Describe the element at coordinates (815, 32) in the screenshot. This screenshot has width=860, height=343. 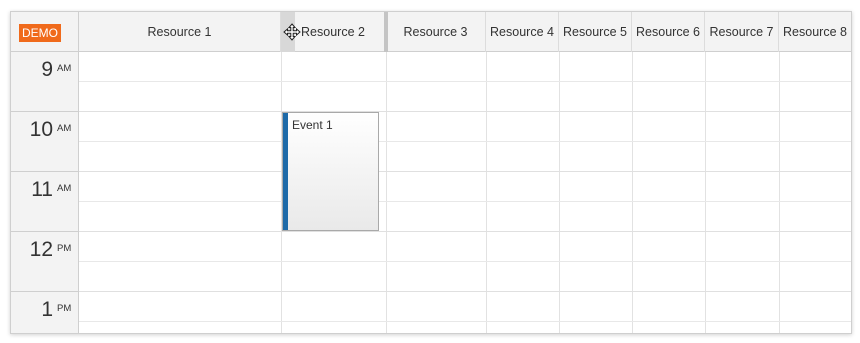
I see `column-header-resource-8: Resource 8` at that location.